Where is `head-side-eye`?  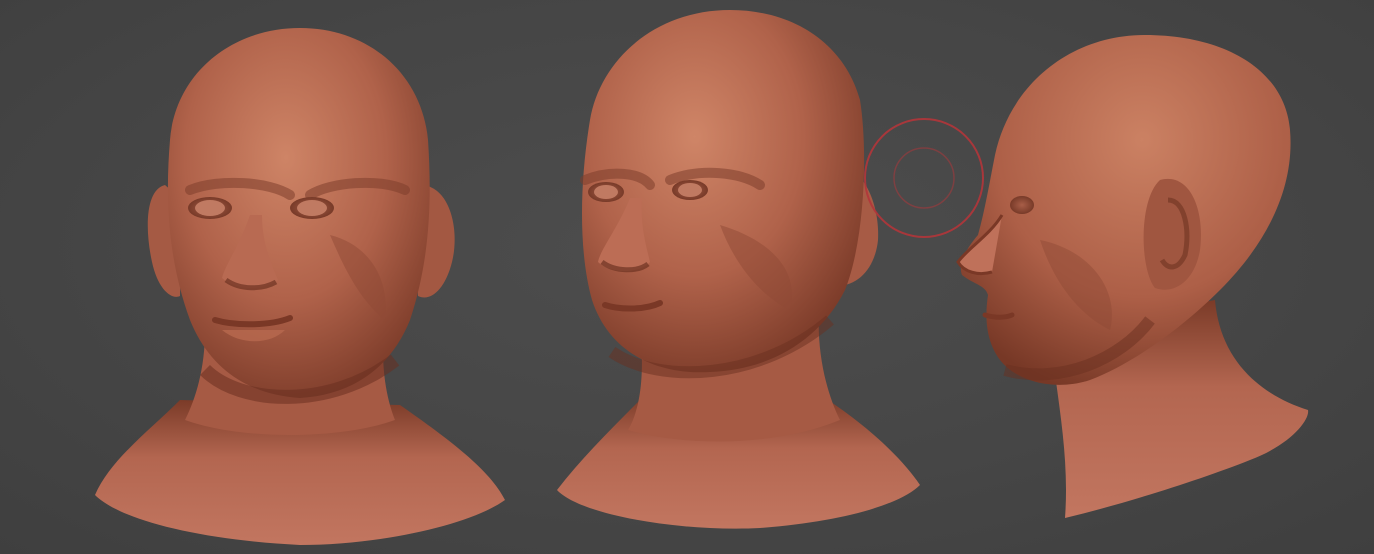 head-side-eye is located at coordinates (1022, 205).